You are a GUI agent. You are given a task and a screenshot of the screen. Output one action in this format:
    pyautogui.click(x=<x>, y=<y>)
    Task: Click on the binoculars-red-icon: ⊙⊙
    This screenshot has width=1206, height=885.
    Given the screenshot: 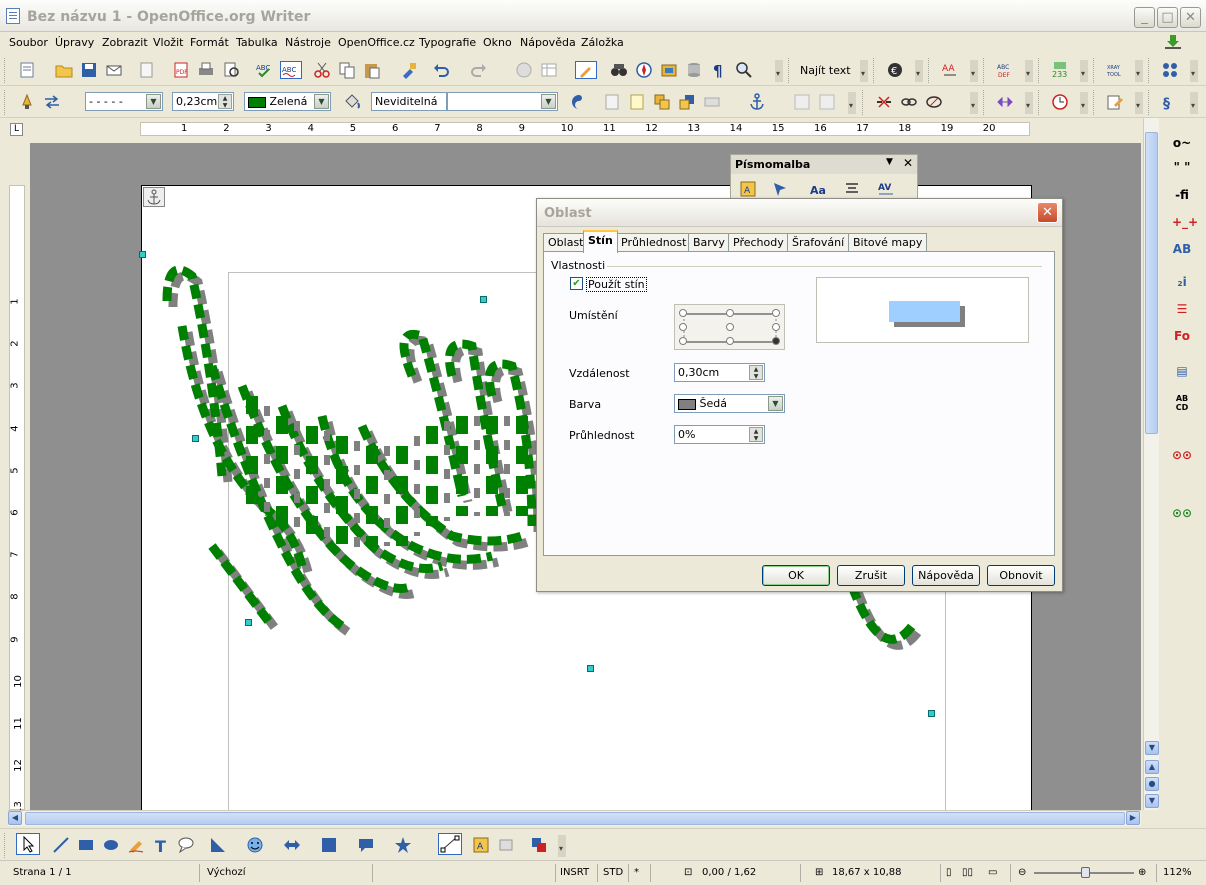 What is the action you would take?
    pyautogui.click(x=1182, y=457)
    